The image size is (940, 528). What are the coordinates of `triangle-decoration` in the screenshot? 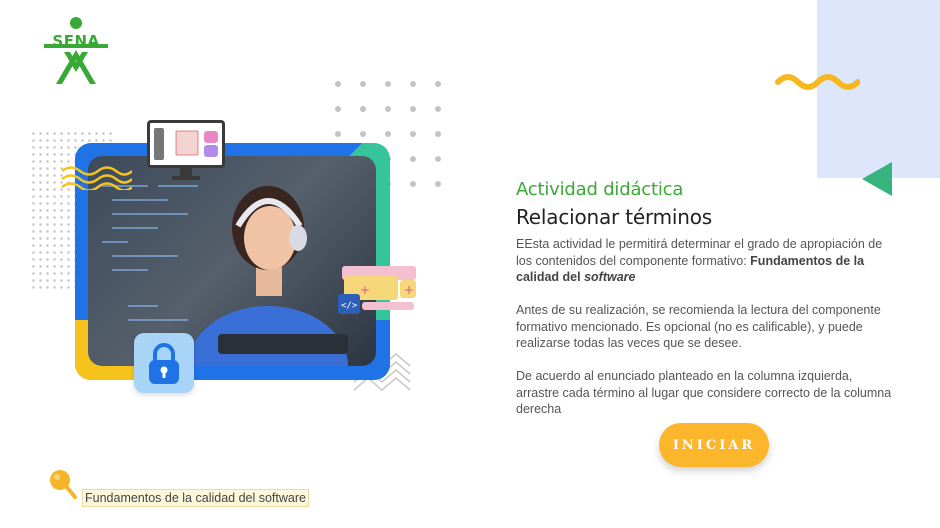 It's located at (877, 179).